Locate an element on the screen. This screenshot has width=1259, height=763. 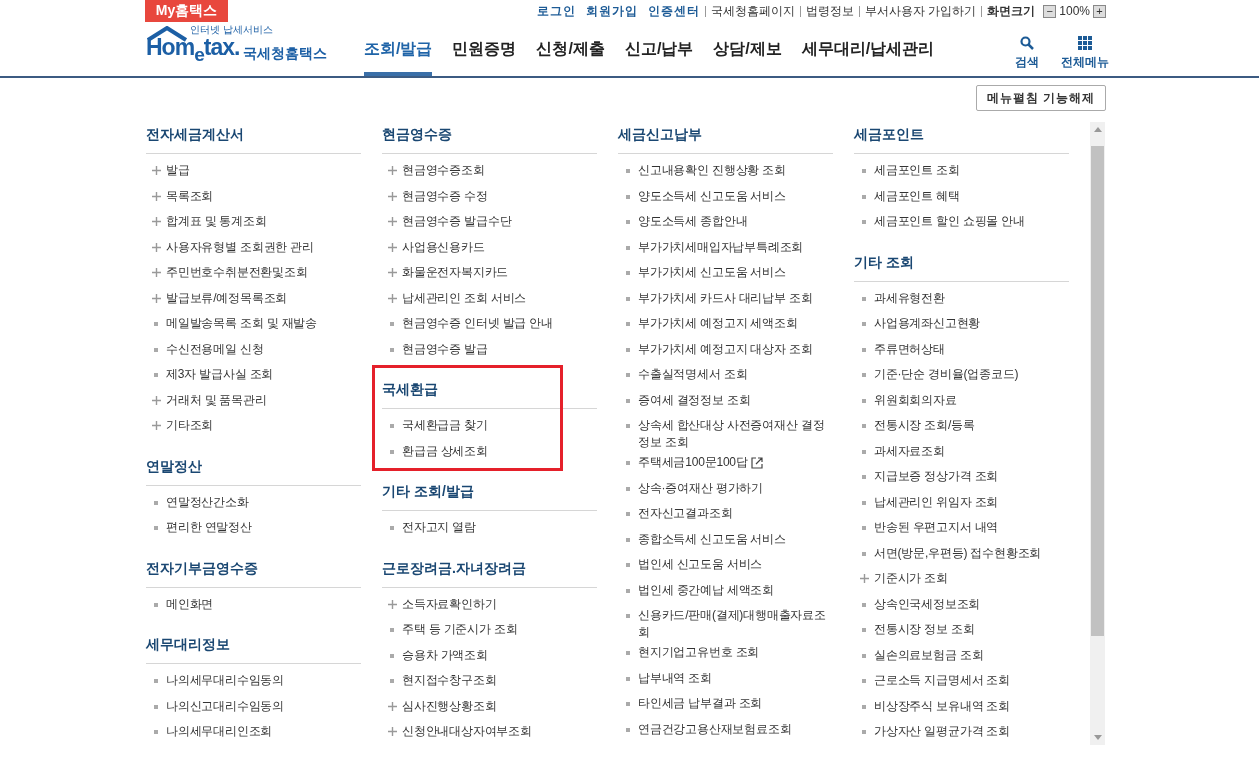
menu-link: 기준시가 조회 is located at coordinates (911, 578).